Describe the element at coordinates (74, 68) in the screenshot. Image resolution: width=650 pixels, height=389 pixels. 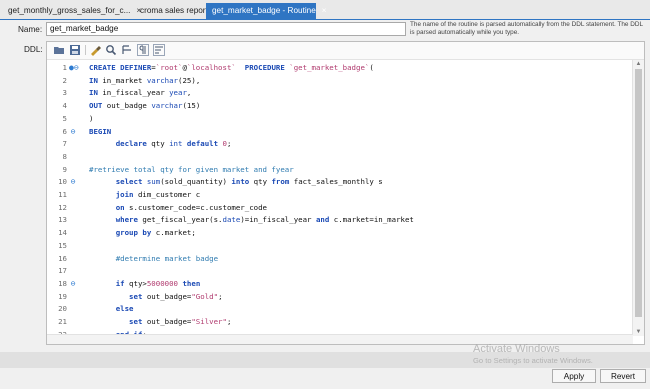
I see `fold-marker-icon: ●⊖` at that location.